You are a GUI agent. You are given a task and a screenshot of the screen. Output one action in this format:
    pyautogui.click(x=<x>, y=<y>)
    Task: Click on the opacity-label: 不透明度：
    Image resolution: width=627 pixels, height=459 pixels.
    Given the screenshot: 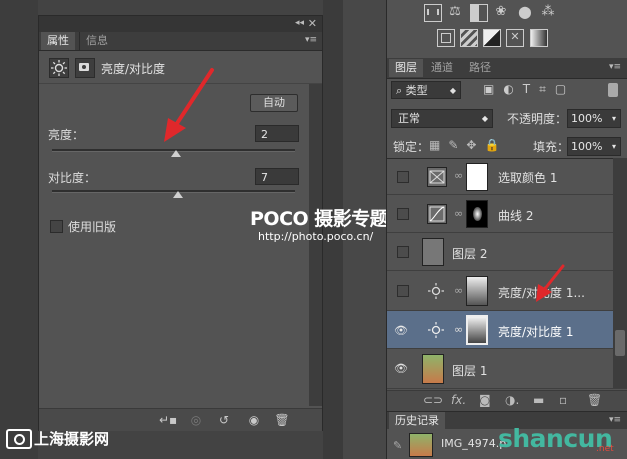 What is the action you would take?
    pyautogui.click(x=537, y=119)
    